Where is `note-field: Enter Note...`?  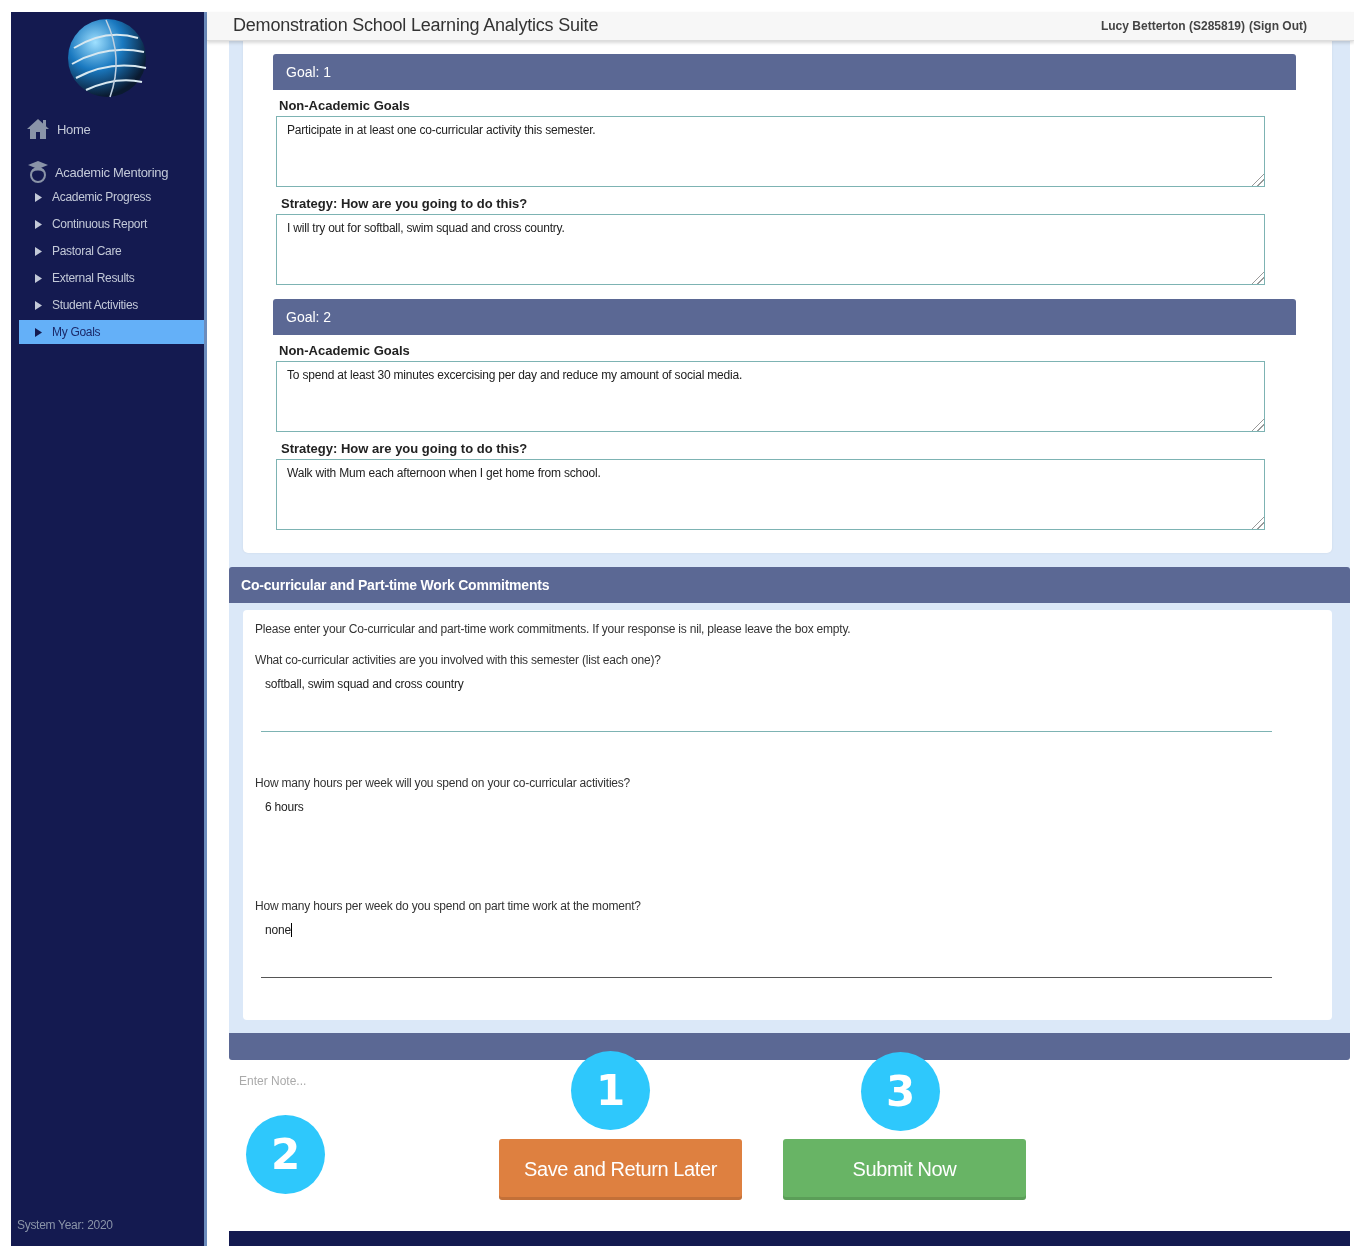
note-field: Enter Note... is located at coordinates (339, 1080).